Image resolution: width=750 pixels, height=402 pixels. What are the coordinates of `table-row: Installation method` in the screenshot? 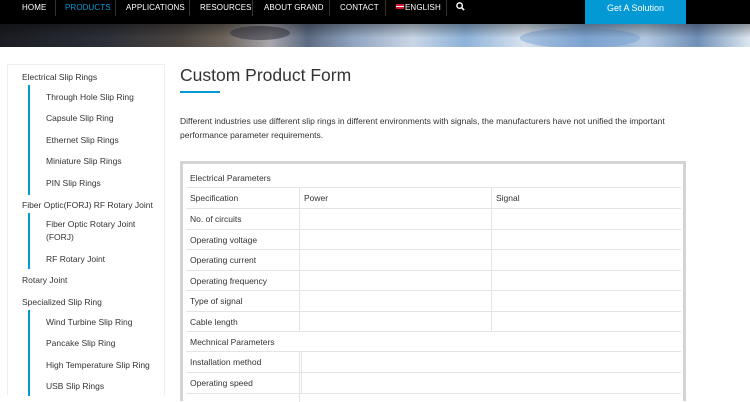 It's located at (433, 362).